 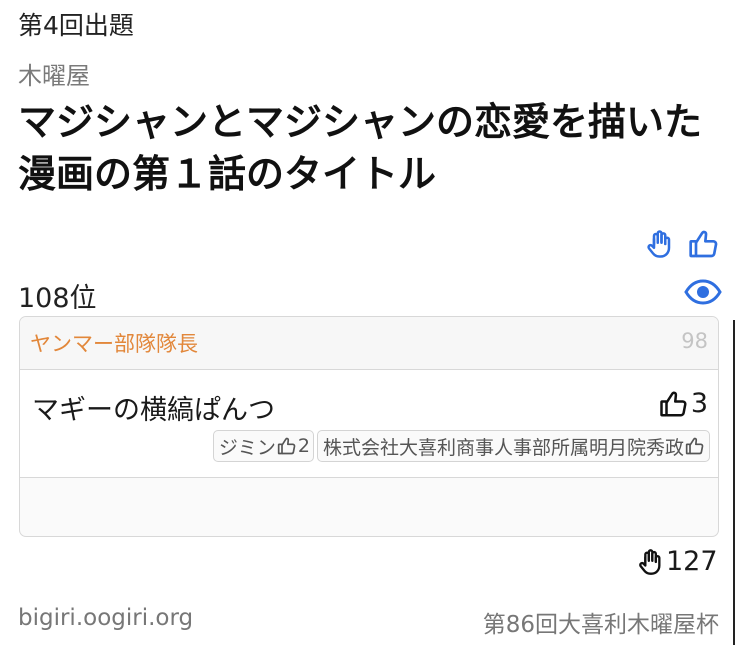 I want to click on voter-chip: 株式会社大喜利商事人事部所属明月院秀政, so click(x=513, y=446).